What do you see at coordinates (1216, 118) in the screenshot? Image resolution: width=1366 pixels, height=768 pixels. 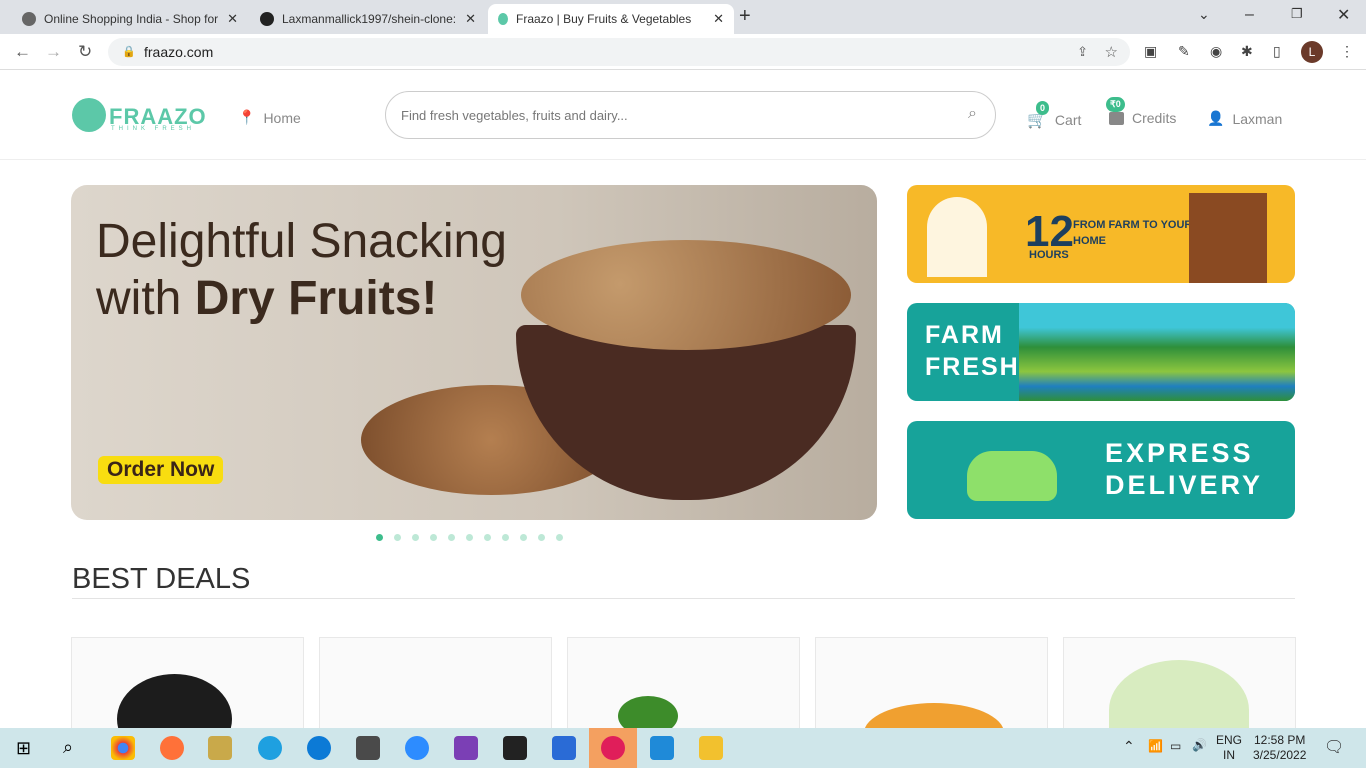 I see `user-icon: 👤` at bounding box center [1216, 118].